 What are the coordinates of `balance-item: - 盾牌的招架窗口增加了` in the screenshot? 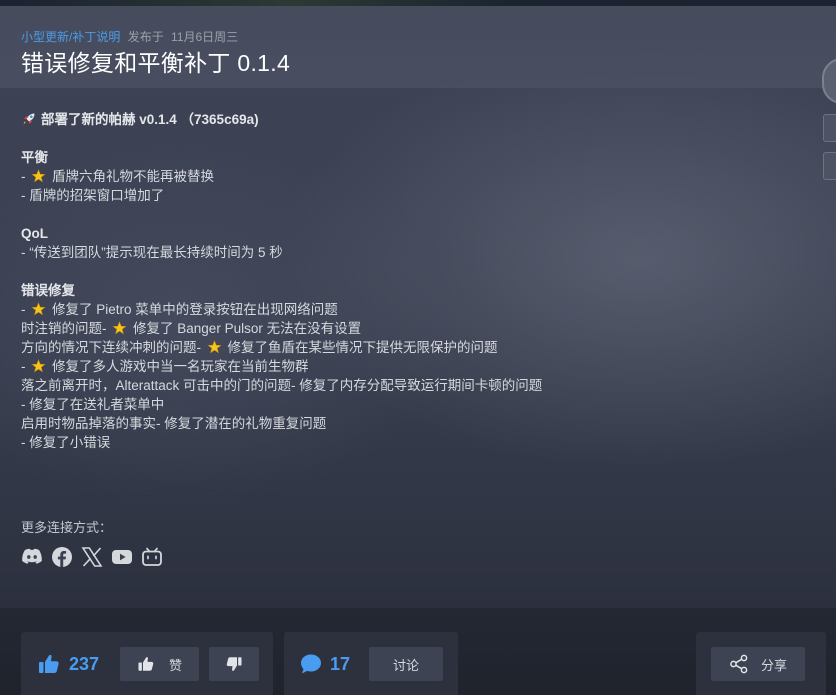 It's located at (93, 195).